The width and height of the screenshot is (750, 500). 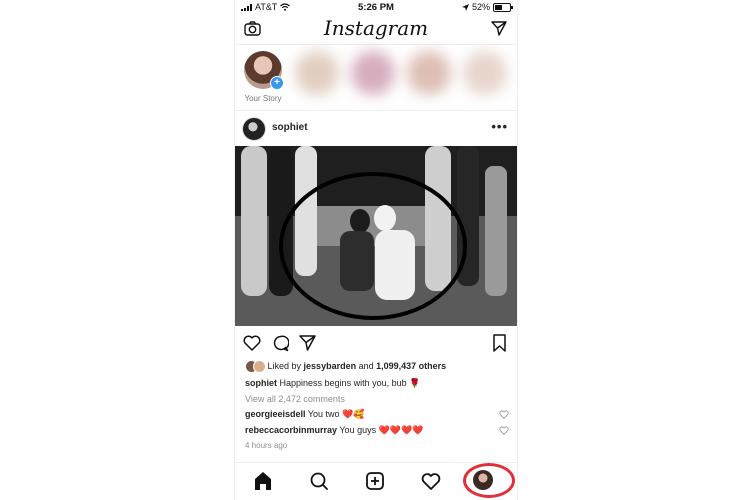 I want to click on post-header: sophiet •••, so click(x=376, y=128).